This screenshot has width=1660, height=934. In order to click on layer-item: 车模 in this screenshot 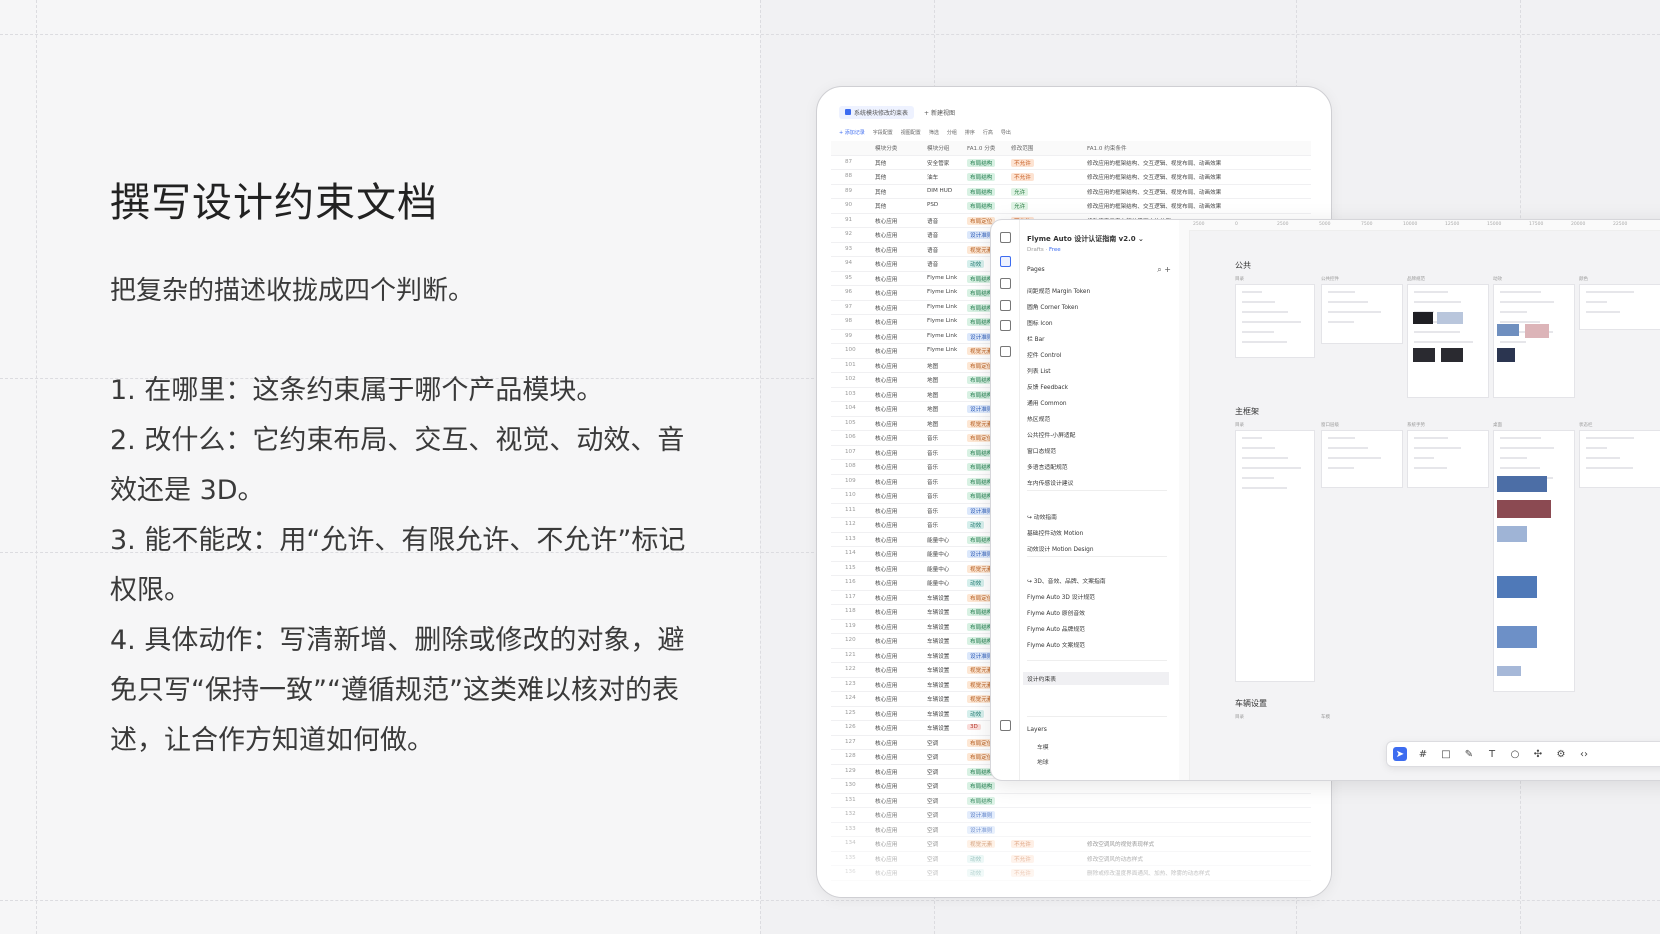, I will do `click(1043, 746)`.